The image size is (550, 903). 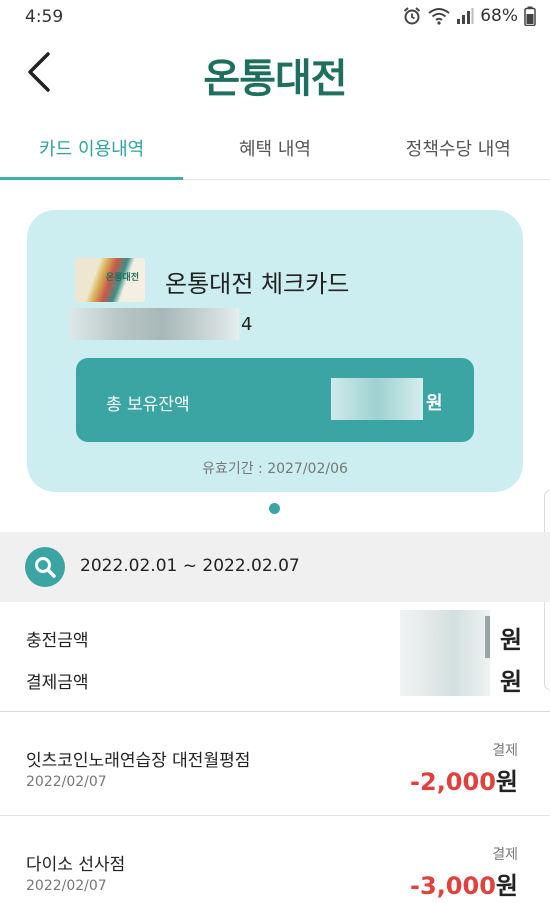 I want to click on app-logo: 온통대전, so click(x=275, y=79).